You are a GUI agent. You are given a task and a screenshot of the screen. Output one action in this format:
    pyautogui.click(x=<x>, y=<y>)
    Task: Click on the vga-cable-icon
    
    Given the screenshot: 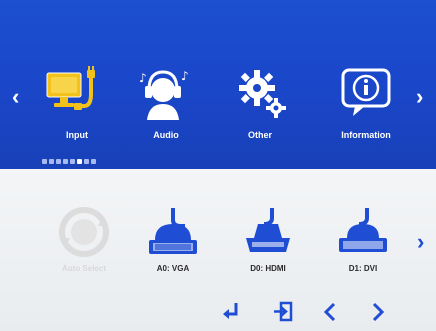 What is the action you would take?
    pyautogui.click(x=173, y=231)
    